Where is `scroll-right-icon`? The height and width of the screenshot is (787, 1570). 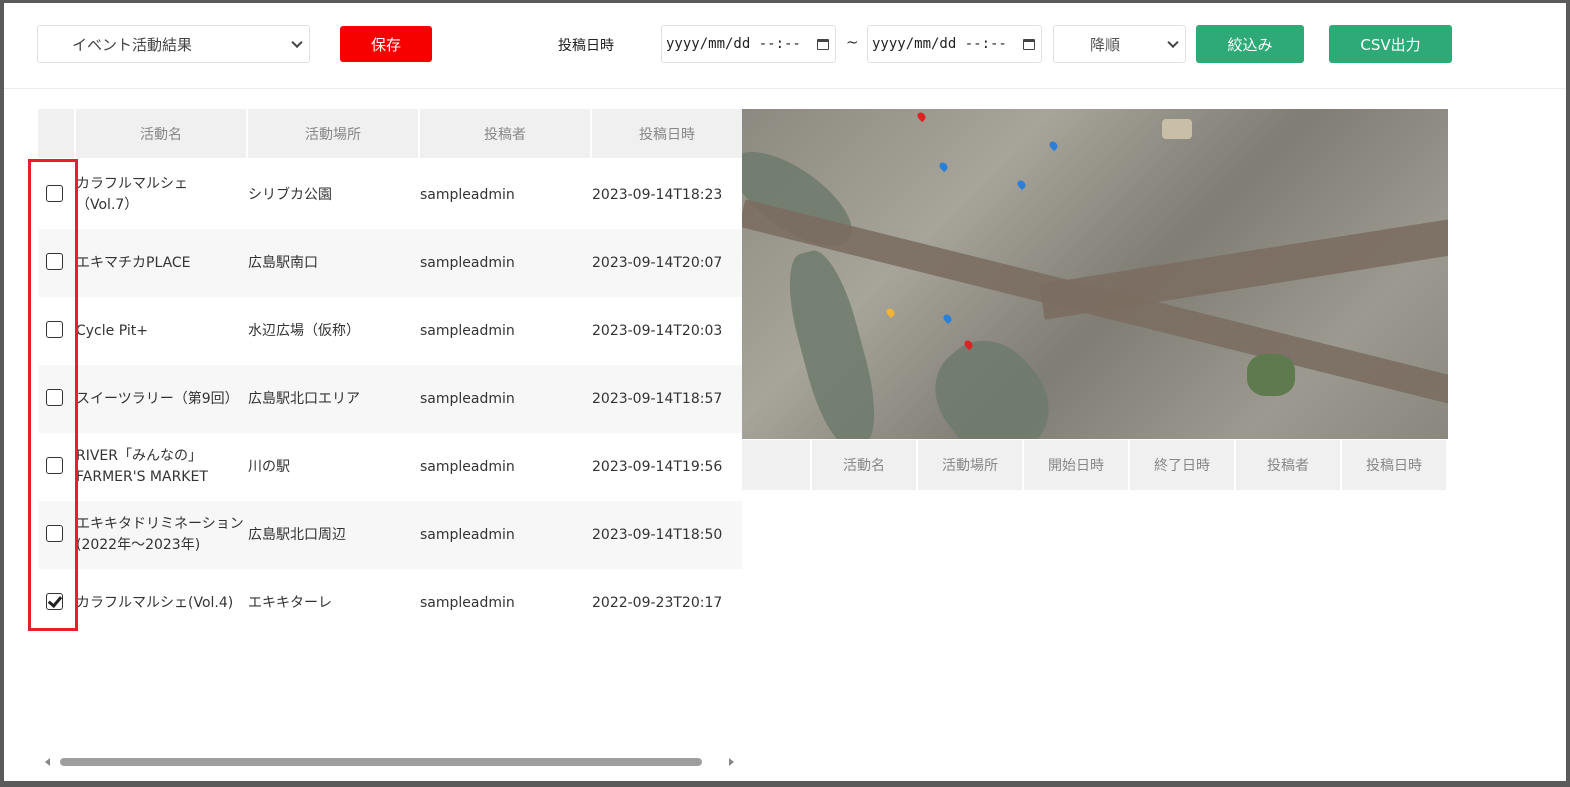 scroll-right-icon is located at coordinates (731, 762).